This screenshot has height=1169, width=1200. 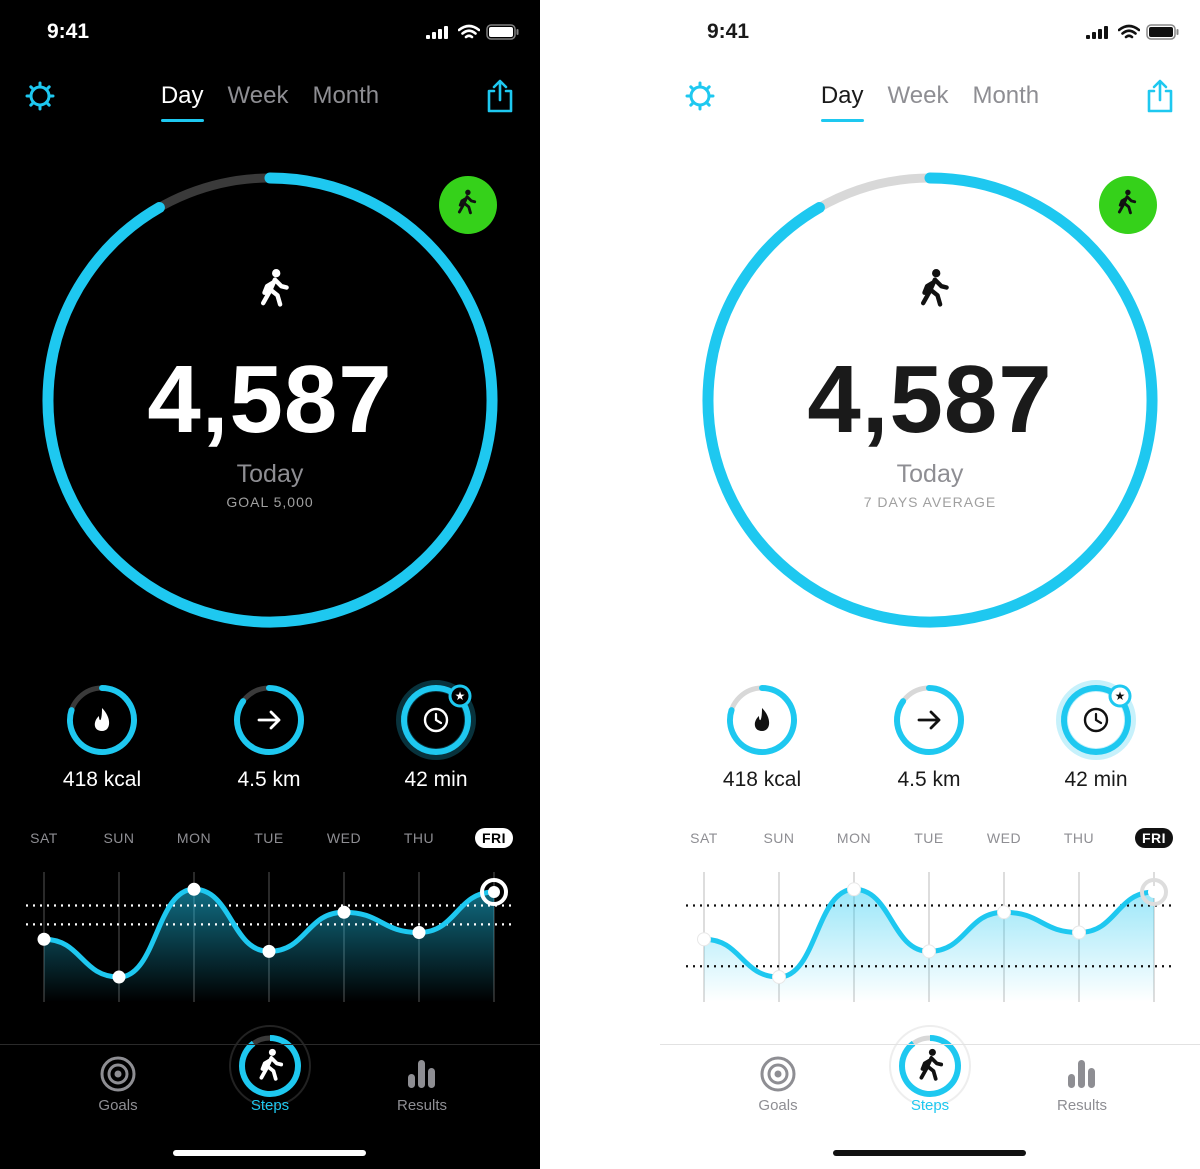 I want to click on steps-subtitle: 7 DAYS AVERAGE, so click(x=930, y=502).